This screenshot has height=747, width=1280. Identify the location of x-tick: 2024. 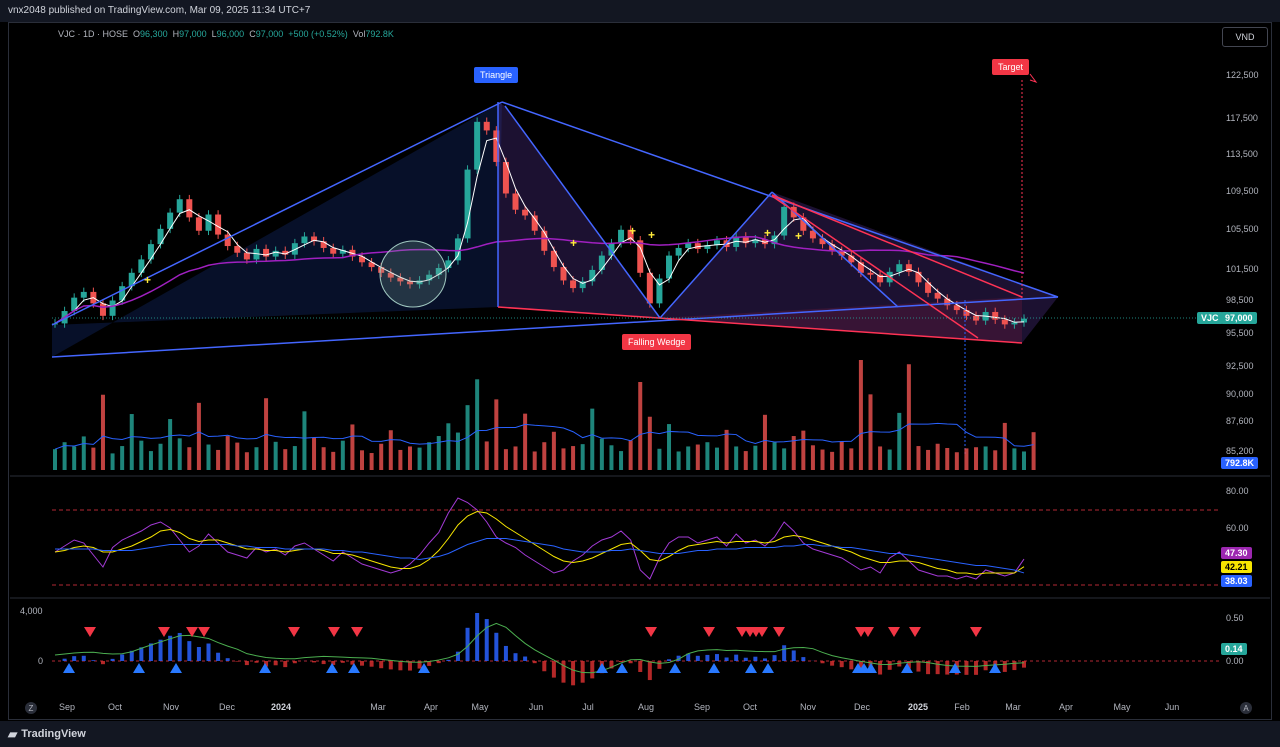
(281, 707).